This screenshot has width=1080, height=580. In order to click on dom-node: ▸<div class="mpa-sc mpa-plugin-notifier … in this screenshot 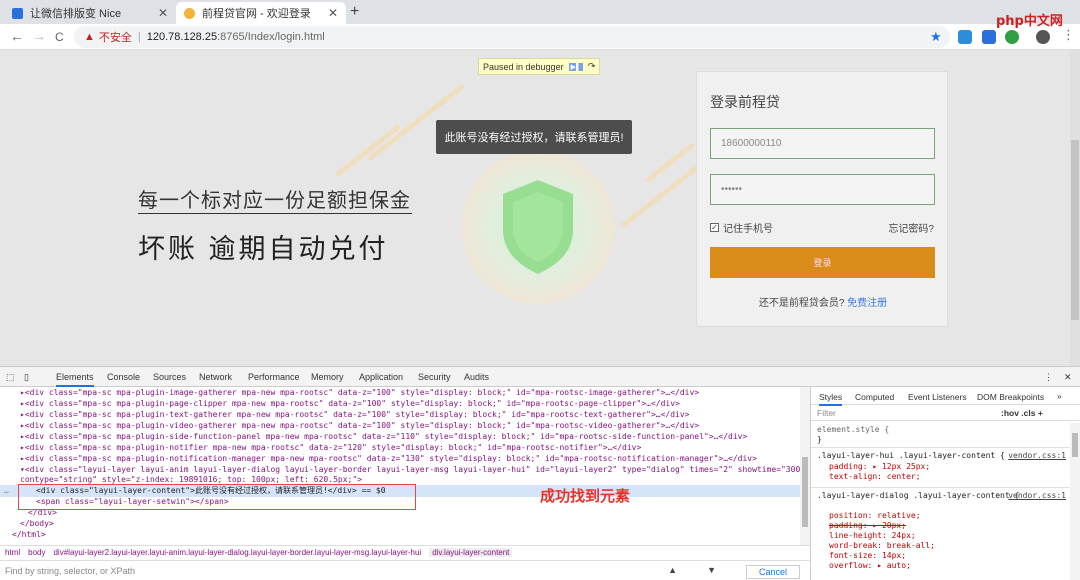, I will do `click(330, 448)`.